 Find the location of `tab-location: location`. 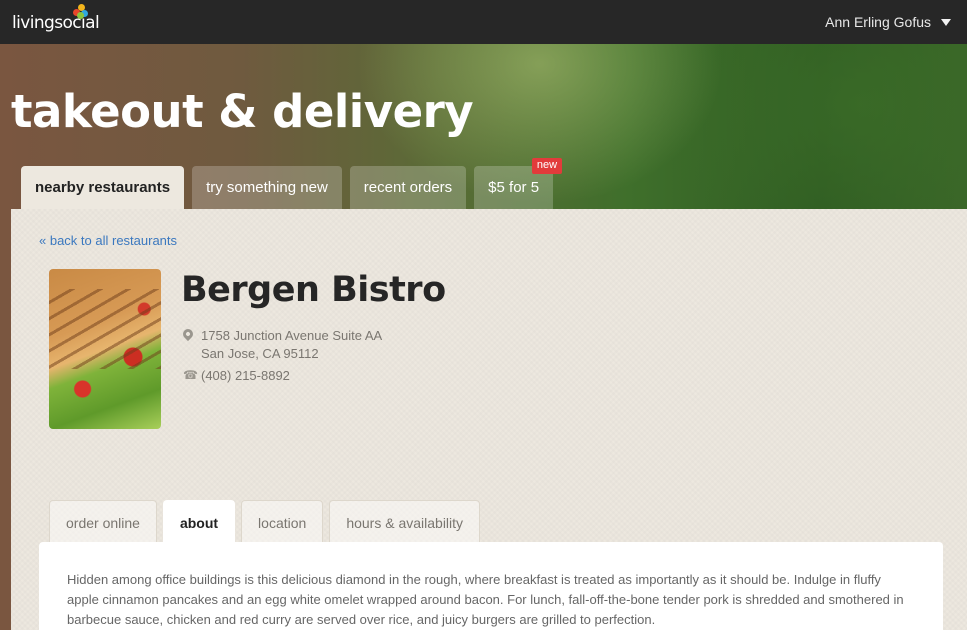

tab-location: location is located at coordinates (282, 521).